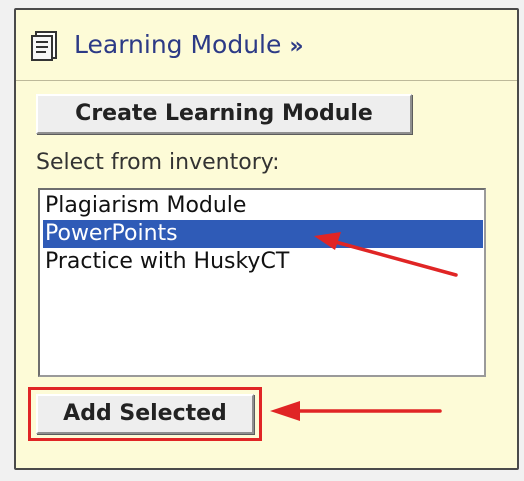 The image size is (524, 481). I want to click on list-item-selected: PowerPoints, so click(263, 234).